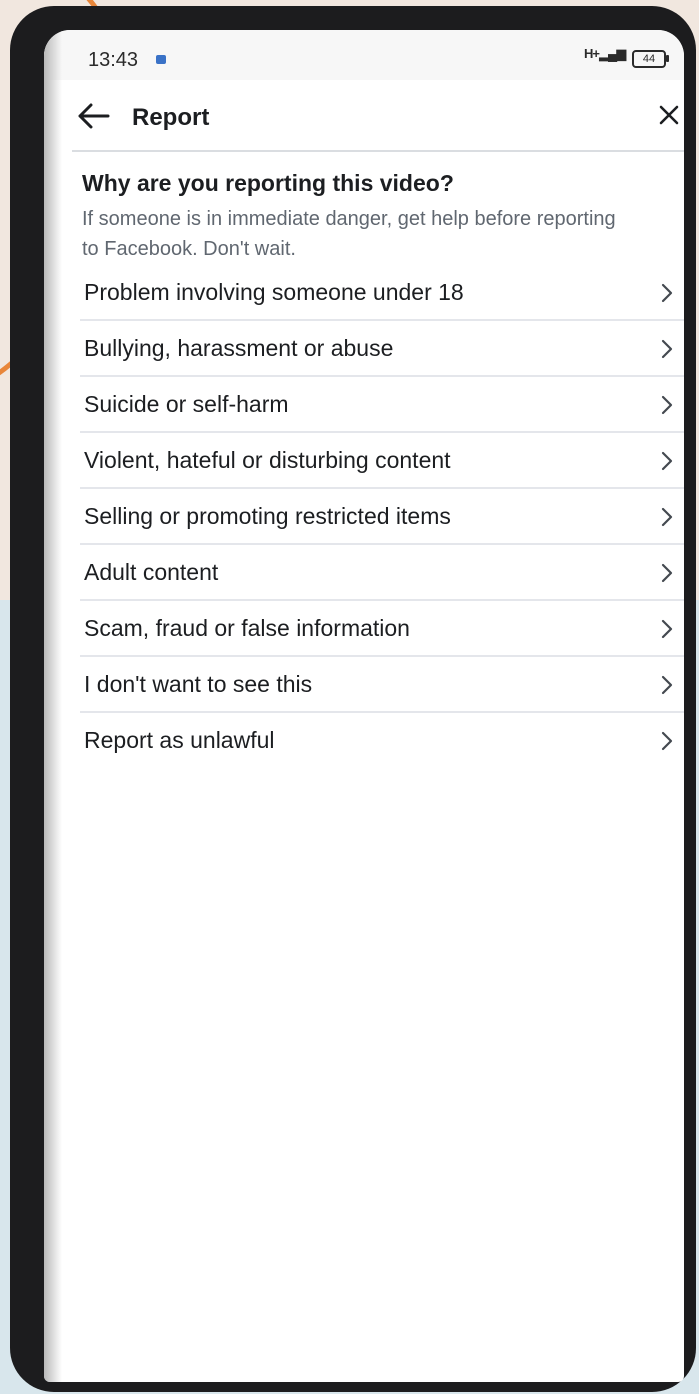 This screenshot has width=699, height=1394. I want to click on option-suicide: Suicide or self-harm, so click(364, 405).